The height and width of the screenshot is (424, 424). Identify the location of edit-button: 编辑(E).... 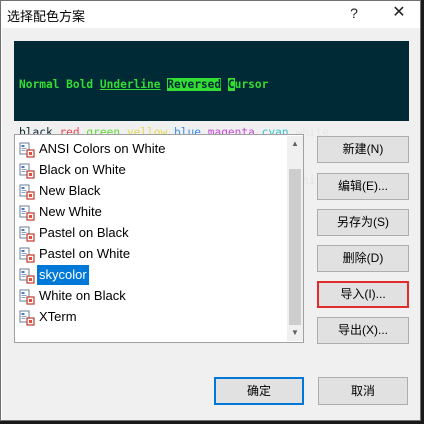
(363, 186).